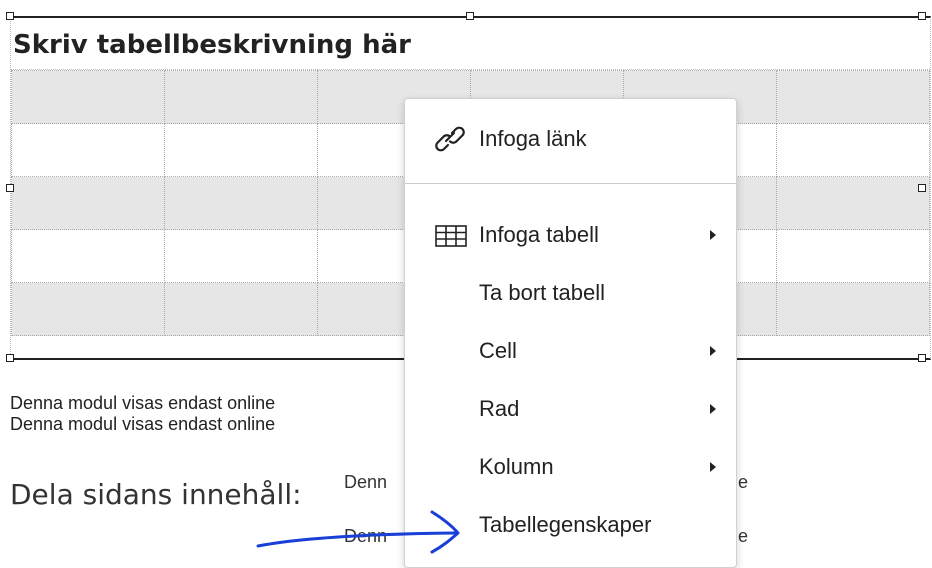 This screenshot has height=568, width=932. What do you see at coordinates (570, 183) in the screenshot?
I see `menu-separator` at bounding box center [570, 183].